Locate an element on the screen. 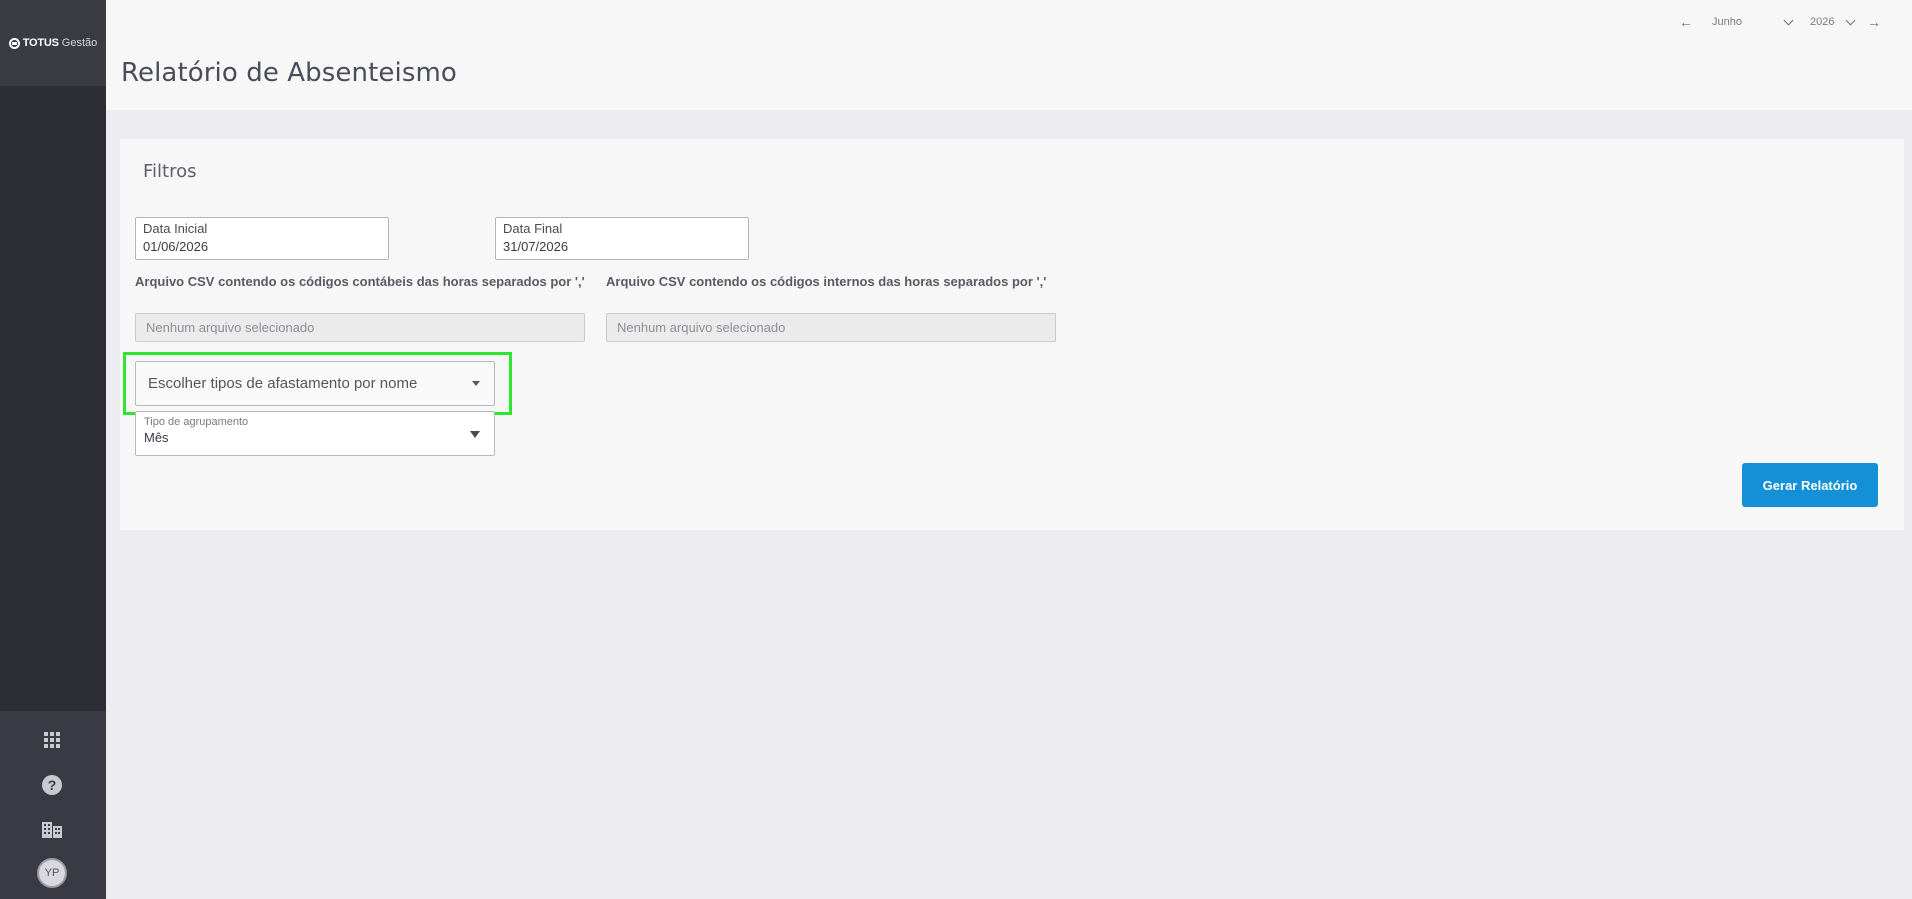 This screenshot has width=1912, height=899. logo-product: Gestão is located at coordinates (79, 43).